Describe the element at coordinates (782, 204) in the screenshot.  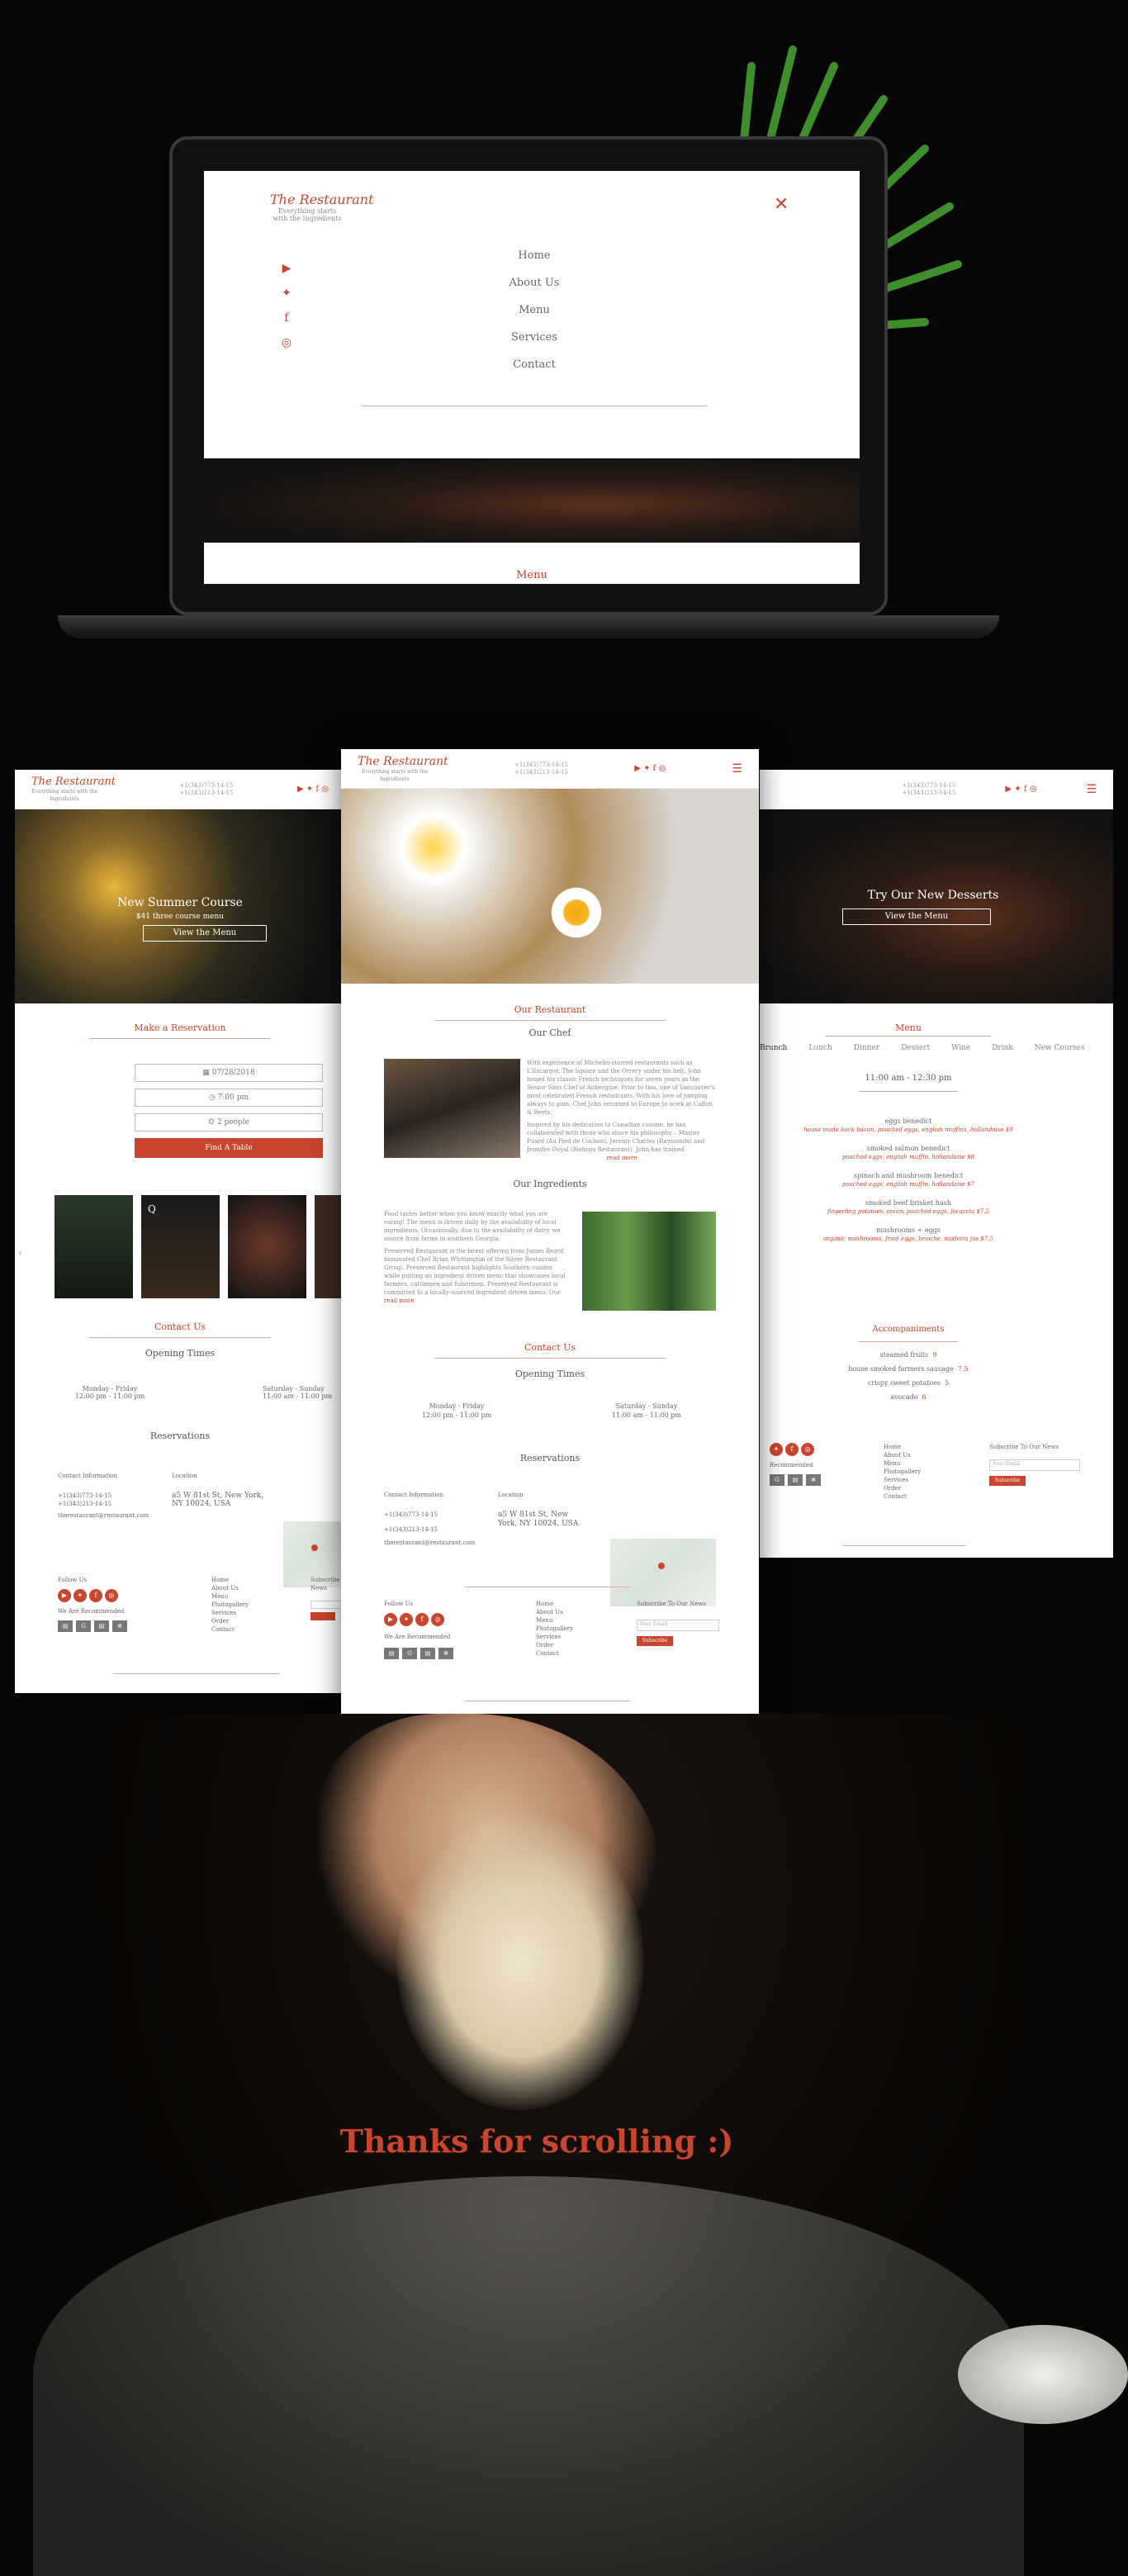
I see `close-icon: ✕` at that location.